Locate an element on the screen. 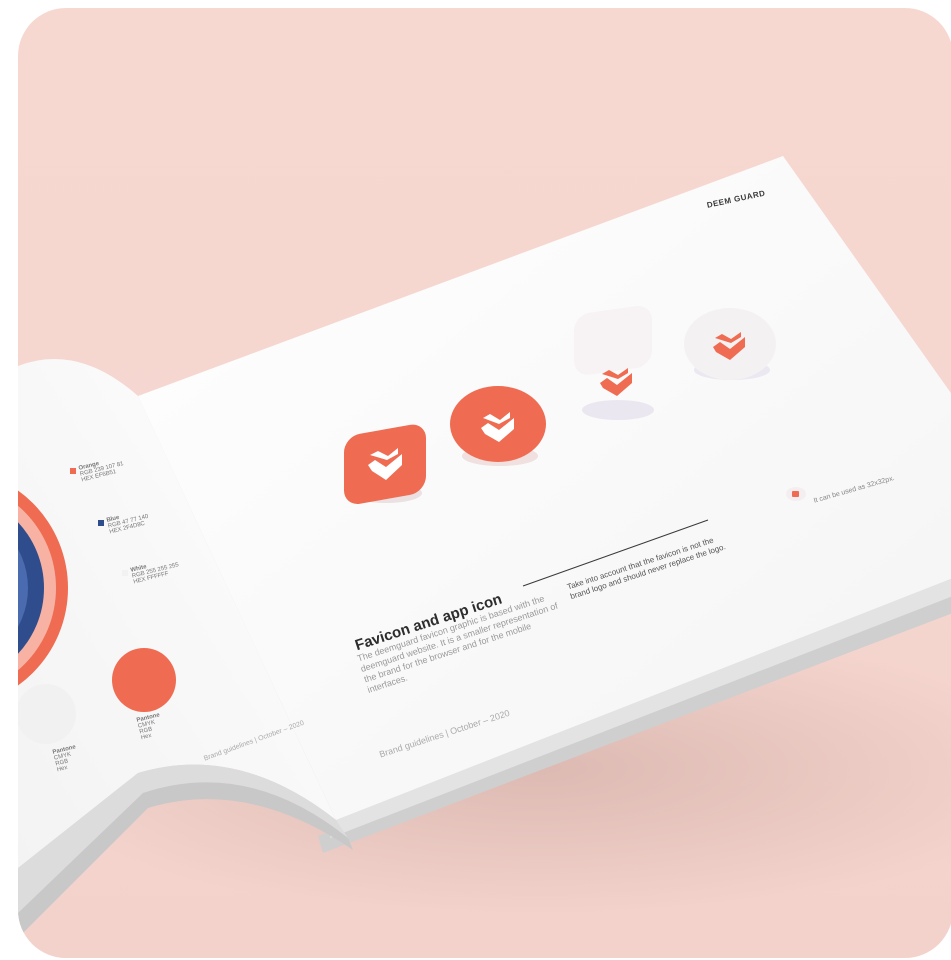  white-key is located at coordinates (125, 573).